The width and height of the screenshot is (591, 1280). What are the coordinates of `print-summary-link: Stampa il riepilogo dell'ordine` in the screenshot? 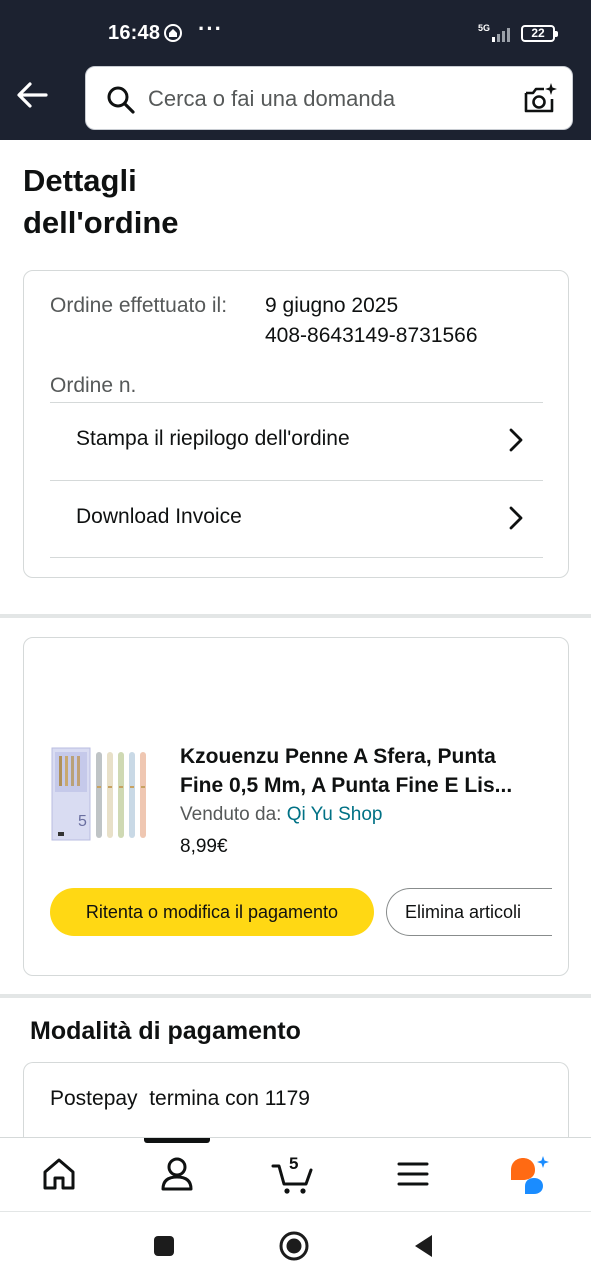 It's located at (296, 441).